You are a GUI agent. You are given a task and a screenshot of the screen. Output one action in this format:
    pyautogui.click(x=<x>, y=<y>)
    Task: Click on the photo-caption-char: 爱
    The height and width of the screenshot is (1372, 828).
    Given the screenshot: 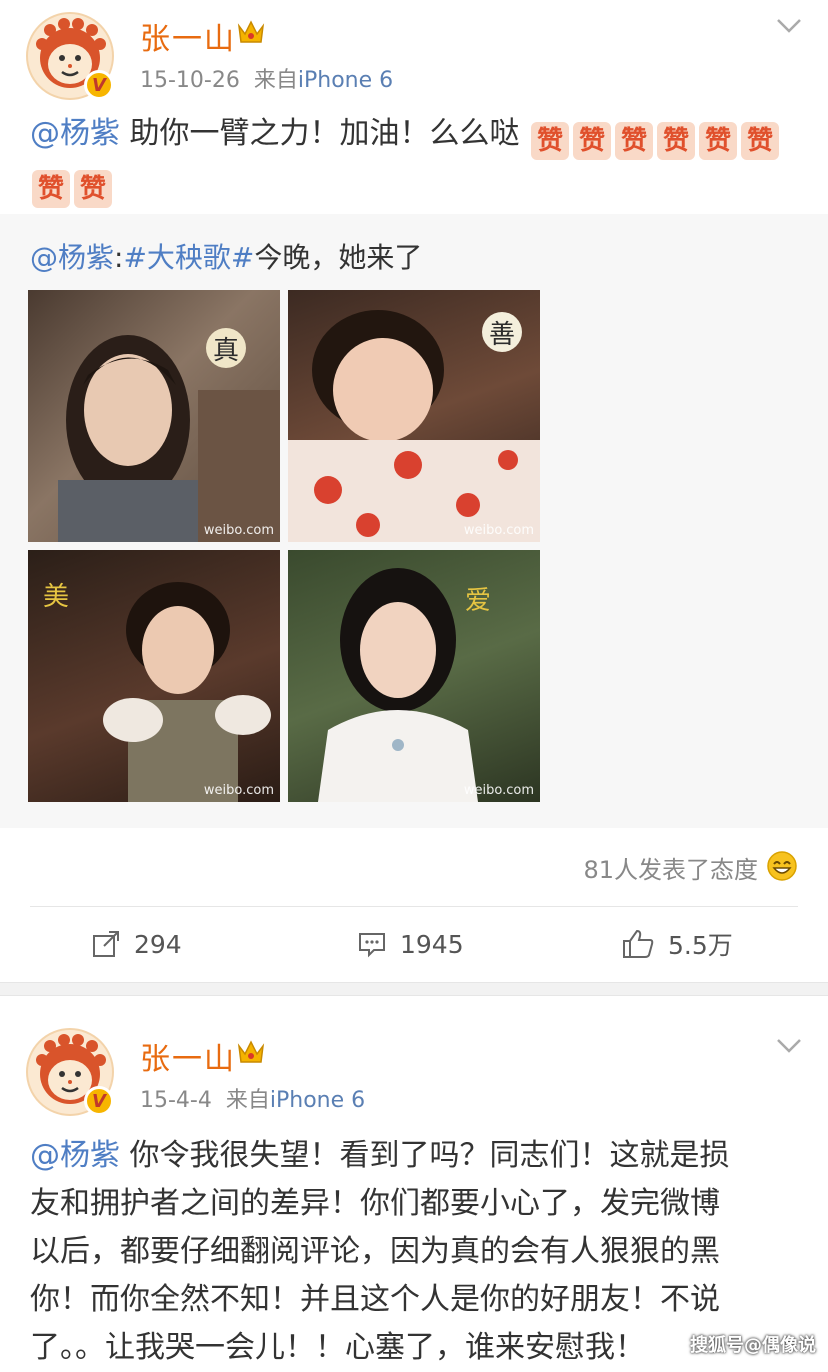 What is the action you would take?
    pyautogui.click(x=478, y=598)
    